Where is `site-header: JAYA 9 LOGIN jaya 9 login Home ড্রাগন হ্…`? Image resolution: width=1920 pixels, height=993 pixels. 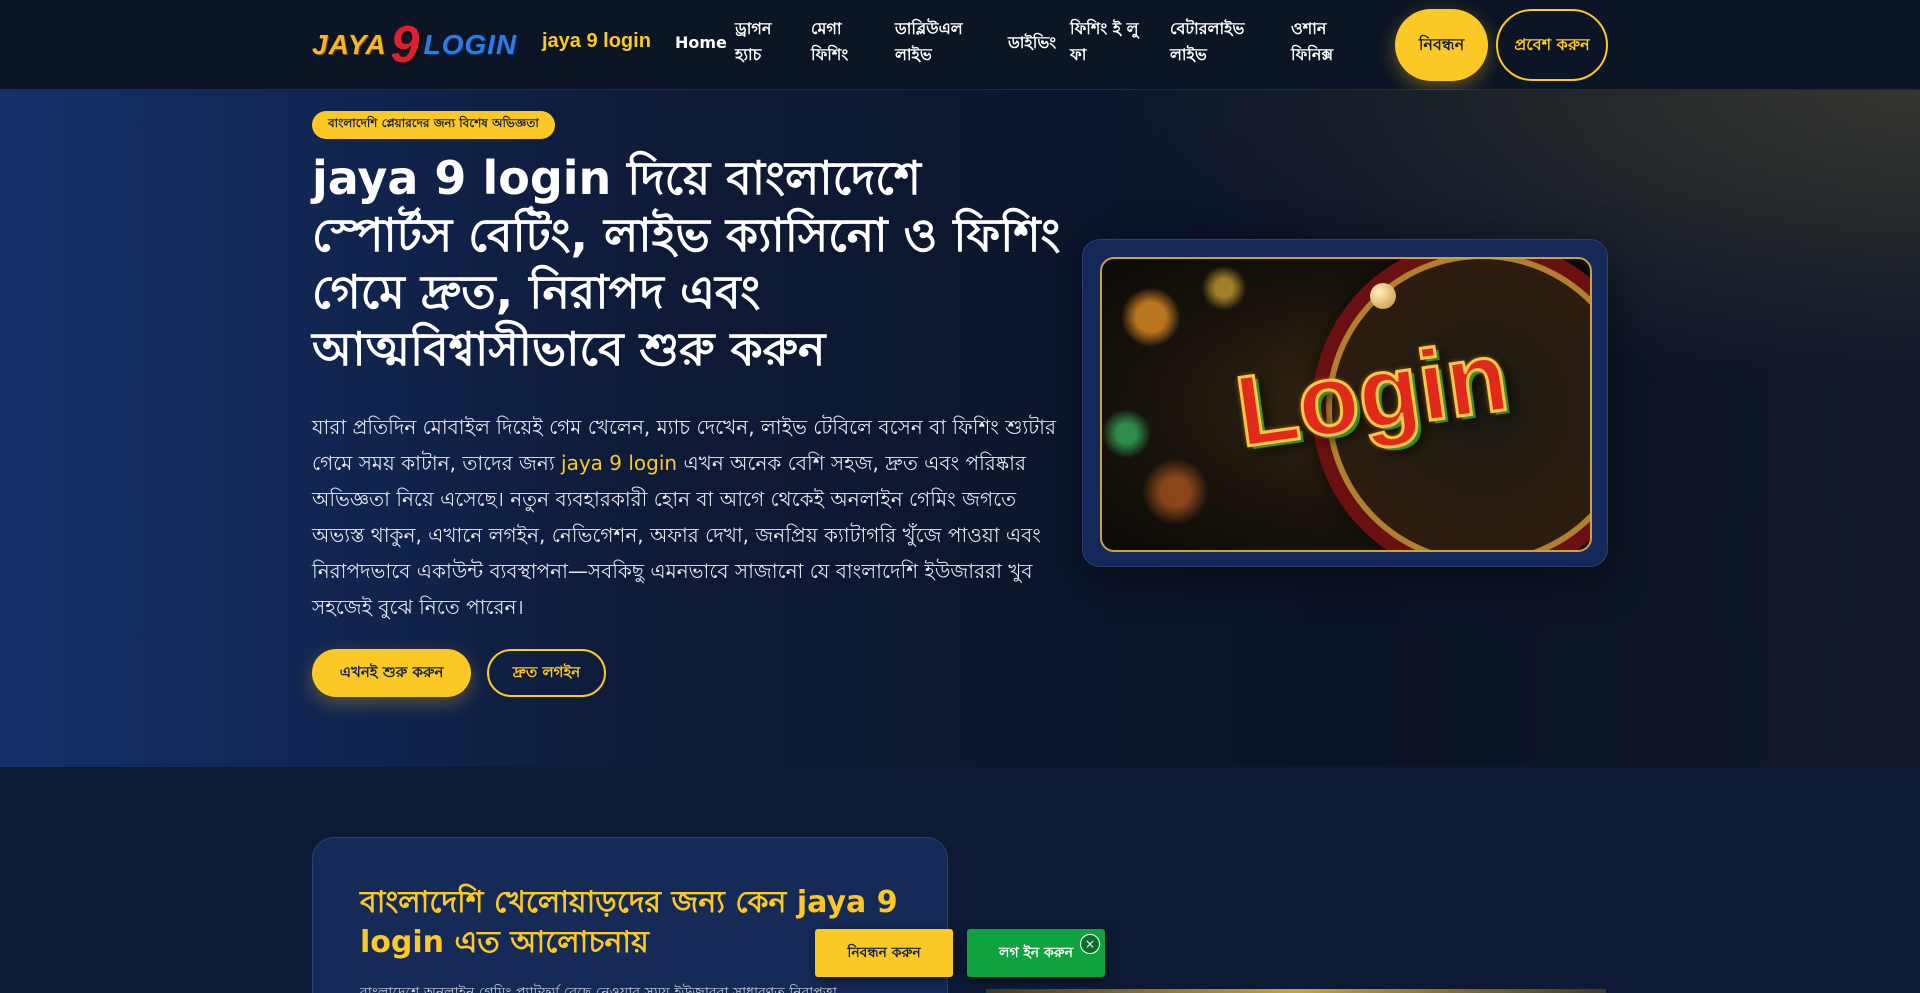
site-header: JAYA 9 LOGIN jaya 9 login Home ড্রাগন হ্… is located at coordinates (960, 45).